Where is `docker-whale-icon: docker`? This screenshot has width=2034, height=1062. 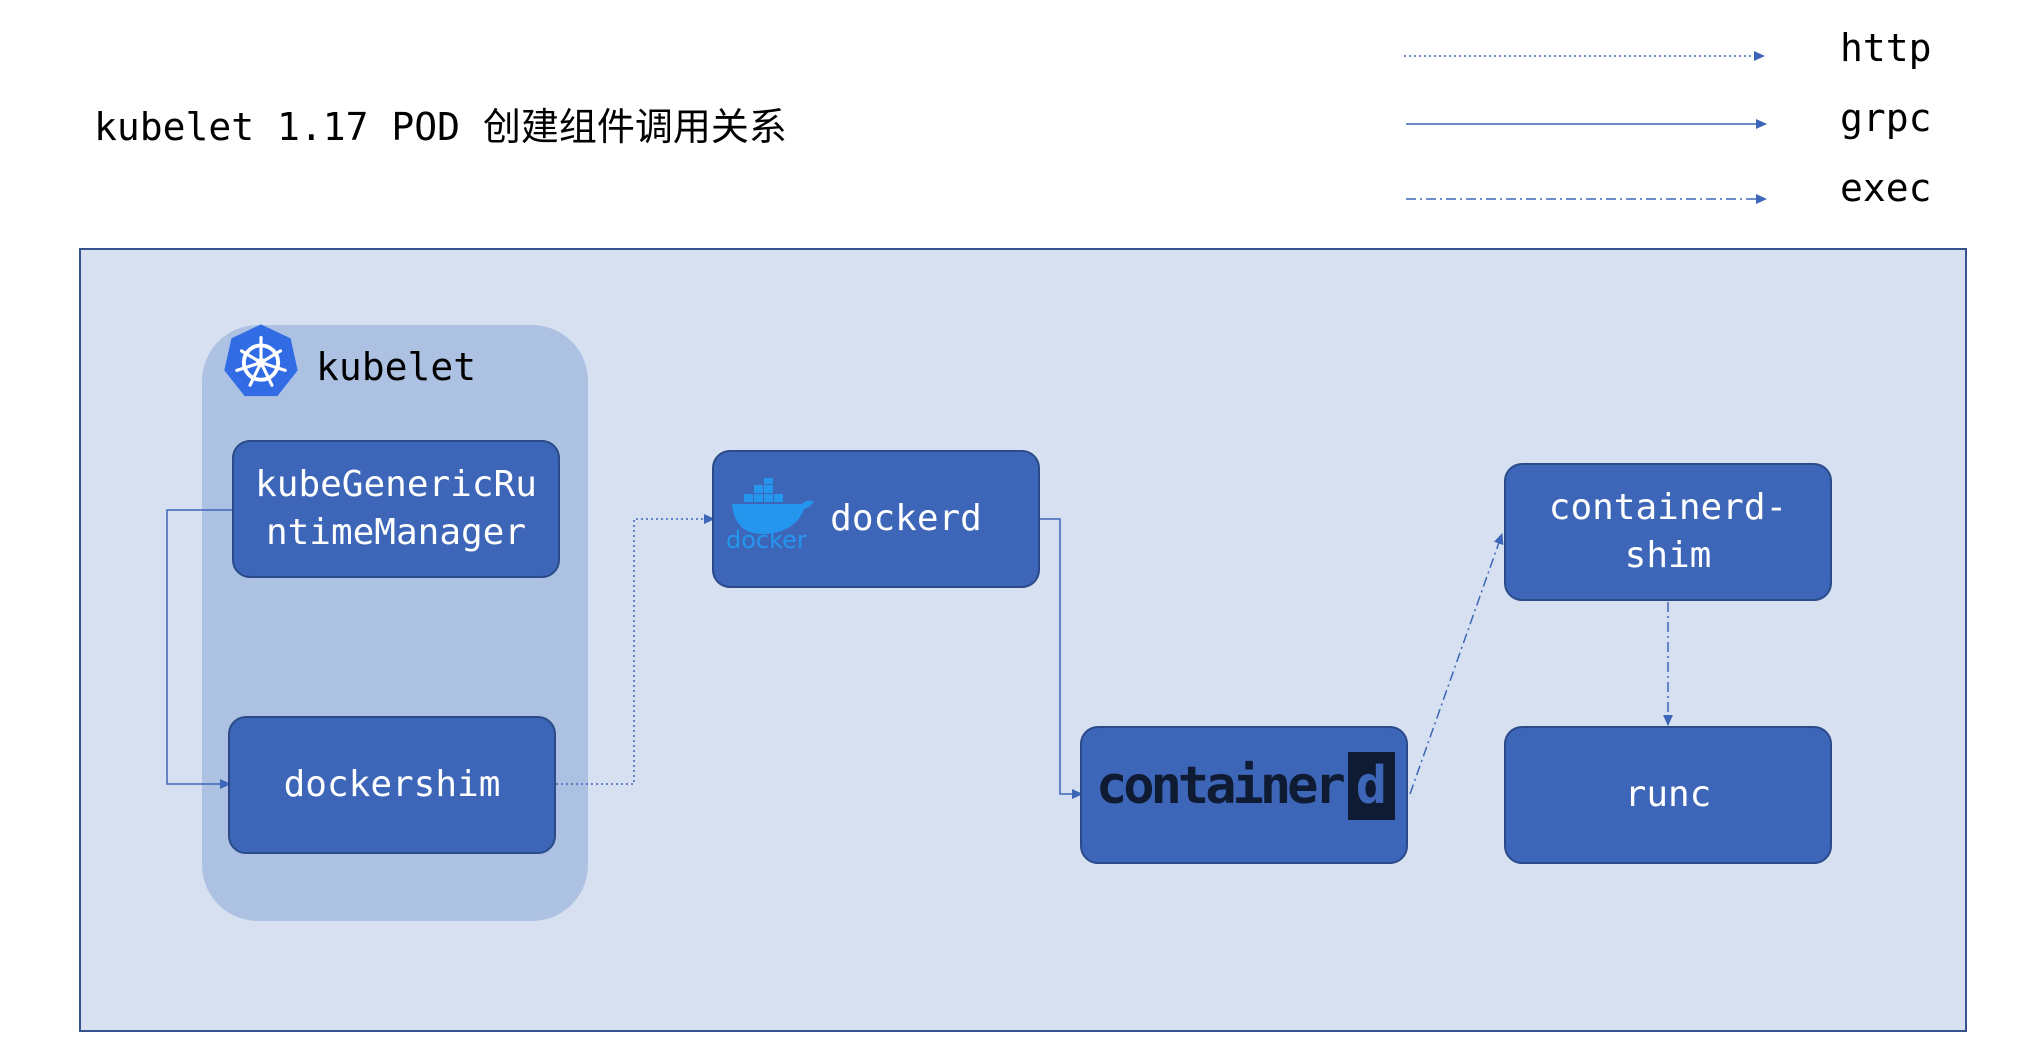 docker-whale-icon: docker is located at coordinates (770, 514).